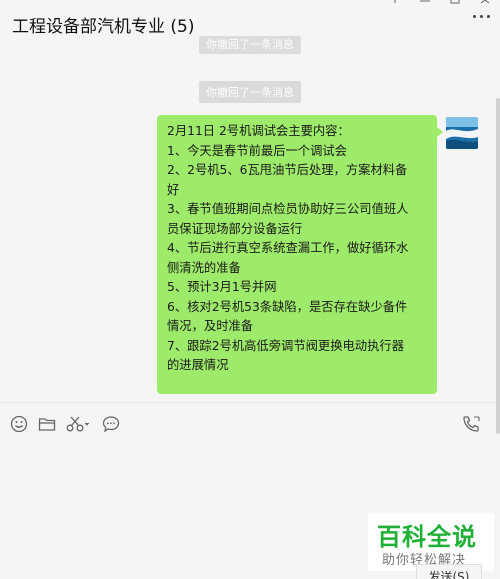 This screenshot has height=579, width=500. What do you see at coordinates (473, 426) in the screenshot?
I see `phone-icon` at bounding box center [473, 426].